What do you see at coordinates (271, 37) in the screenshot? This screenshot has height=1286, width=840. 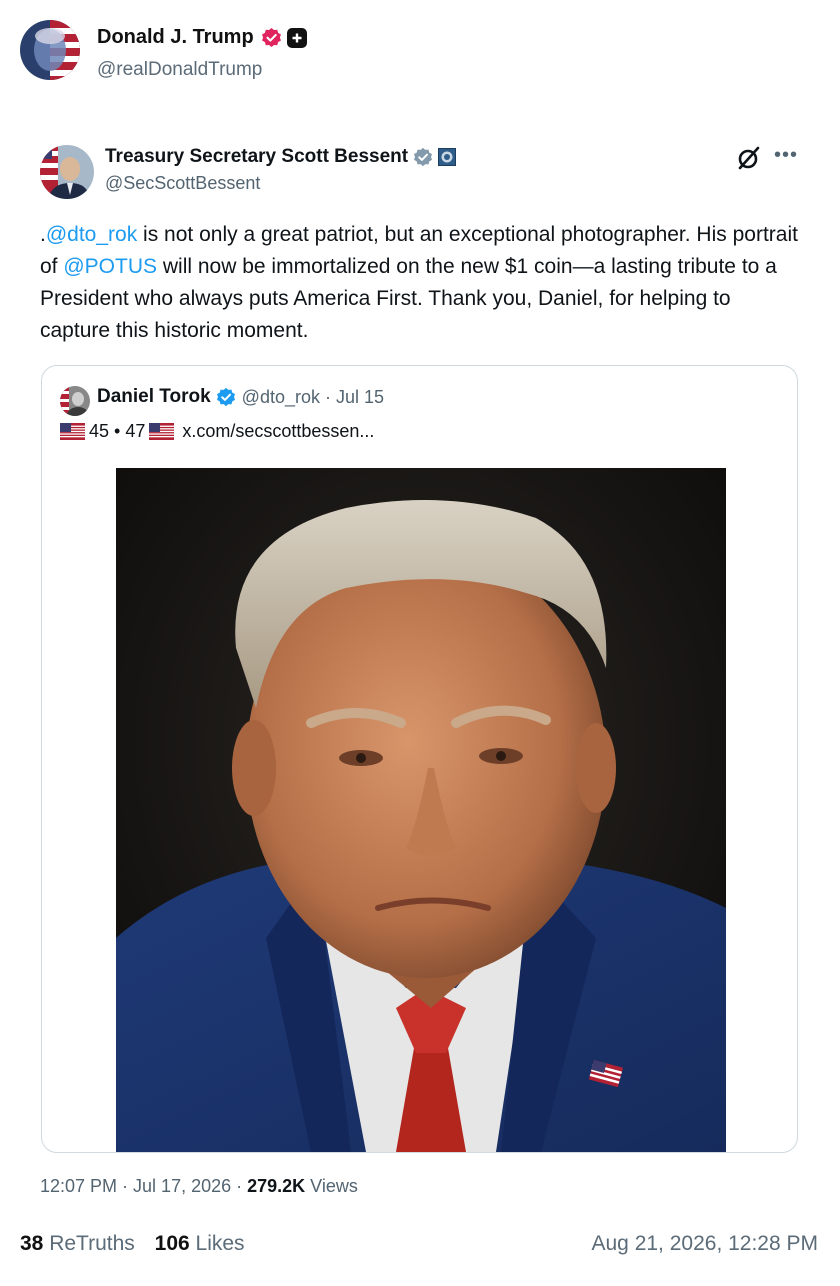 I see `verified-badge-icon` at bounding box center [271, 37].